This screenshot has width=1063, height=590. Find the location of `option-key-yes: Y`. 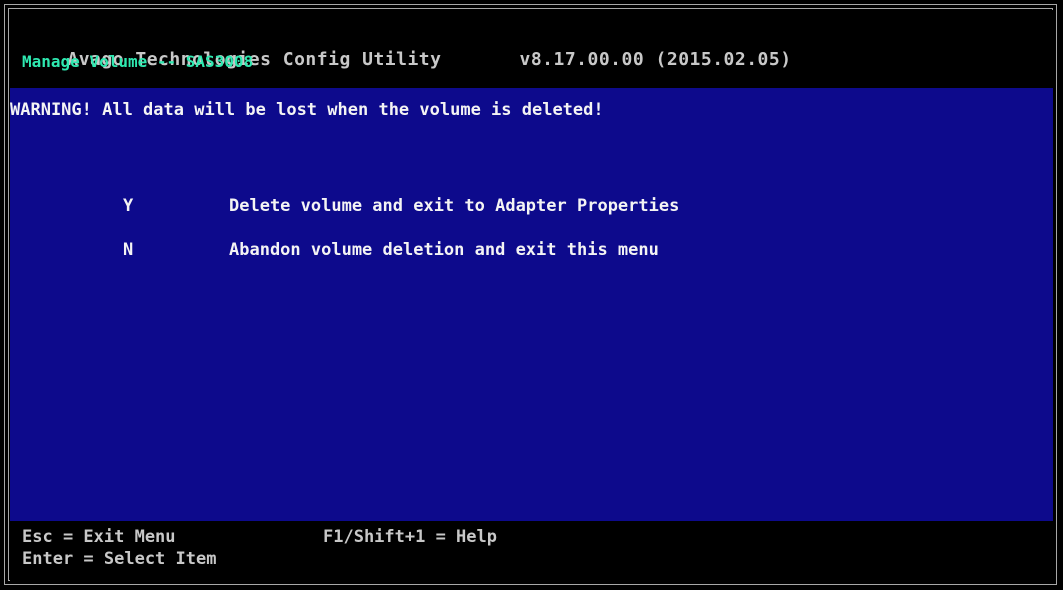

option-key-yes: Y is located at coordinates (128, 206).